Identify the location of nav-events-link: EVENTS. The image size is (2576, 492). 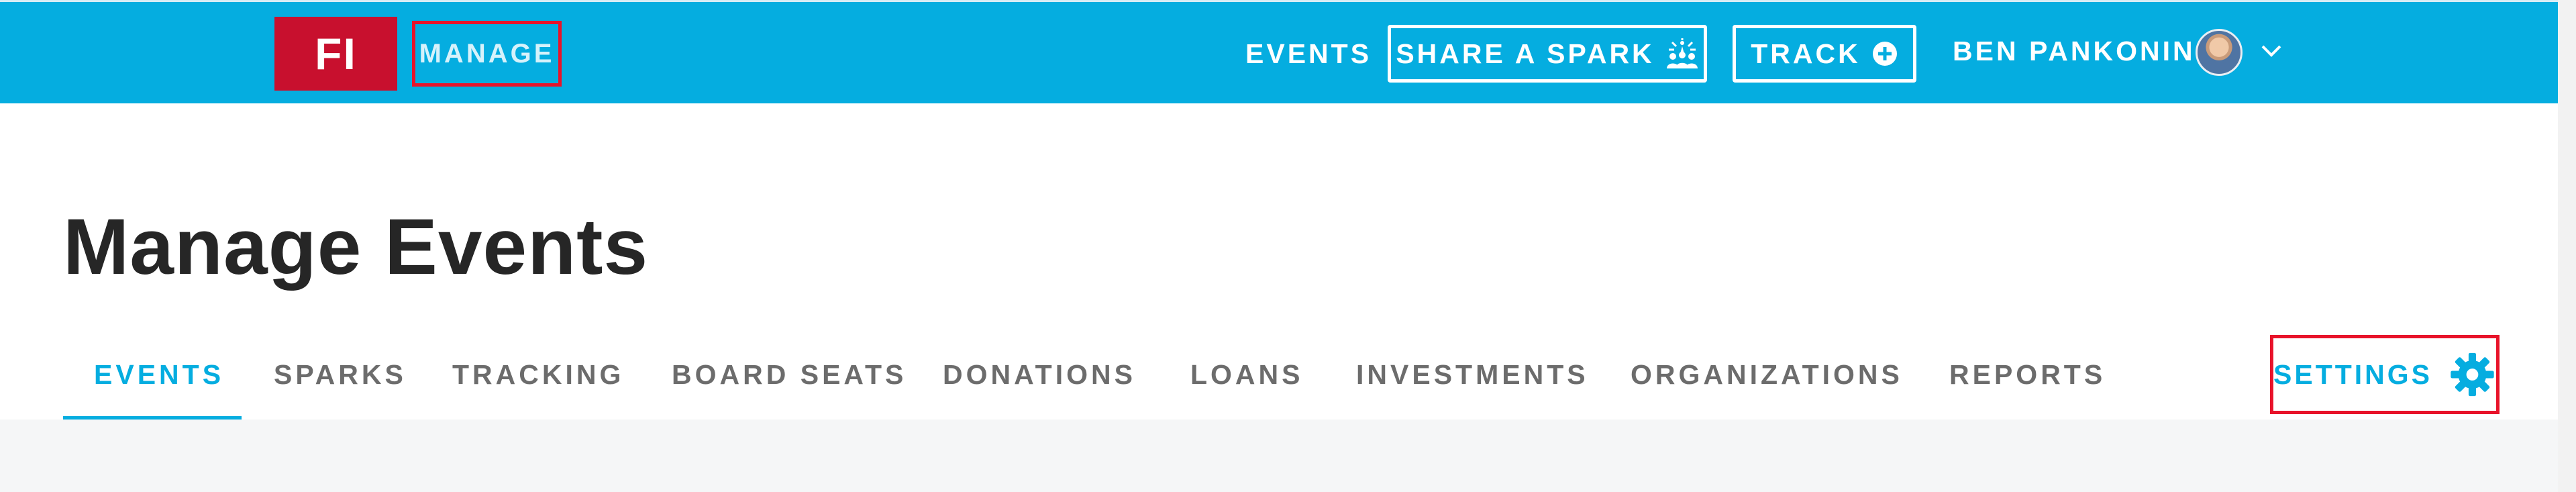
(1308, 54).